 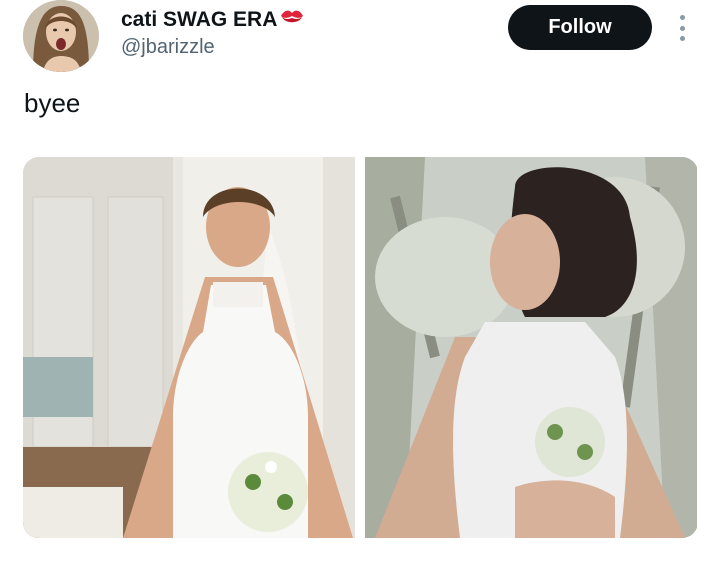 I want to click on user-handle: @jbarizzle, so click(x=168, y=47).